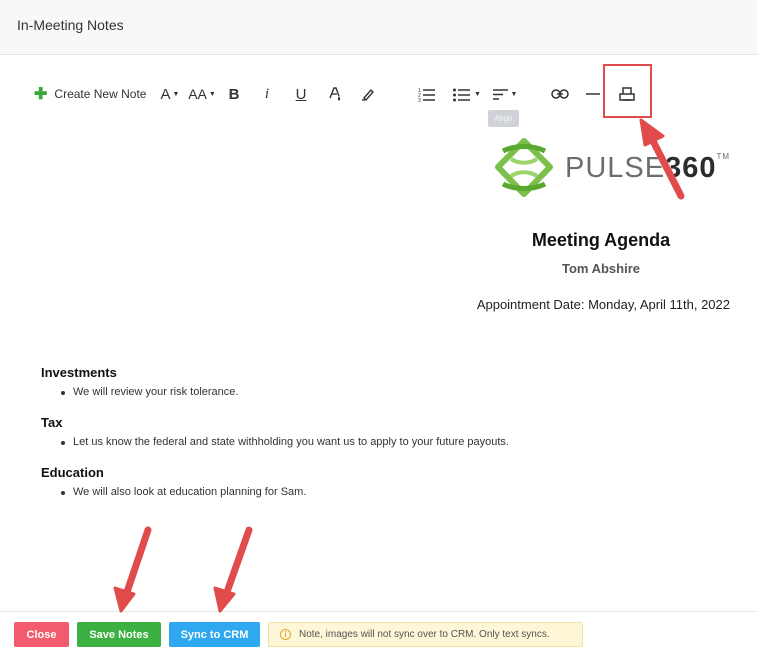 This screenshot has width=757, height=657. I want to click on link-button, so click(560, 94).